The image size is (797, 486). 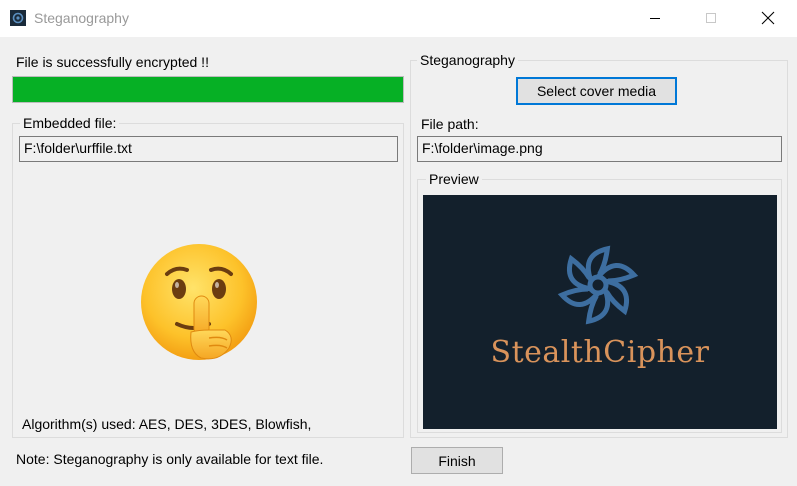 I want to click on embedded-file-path-field: F:\folder\urffile.txt, so click(x=208, y=149).